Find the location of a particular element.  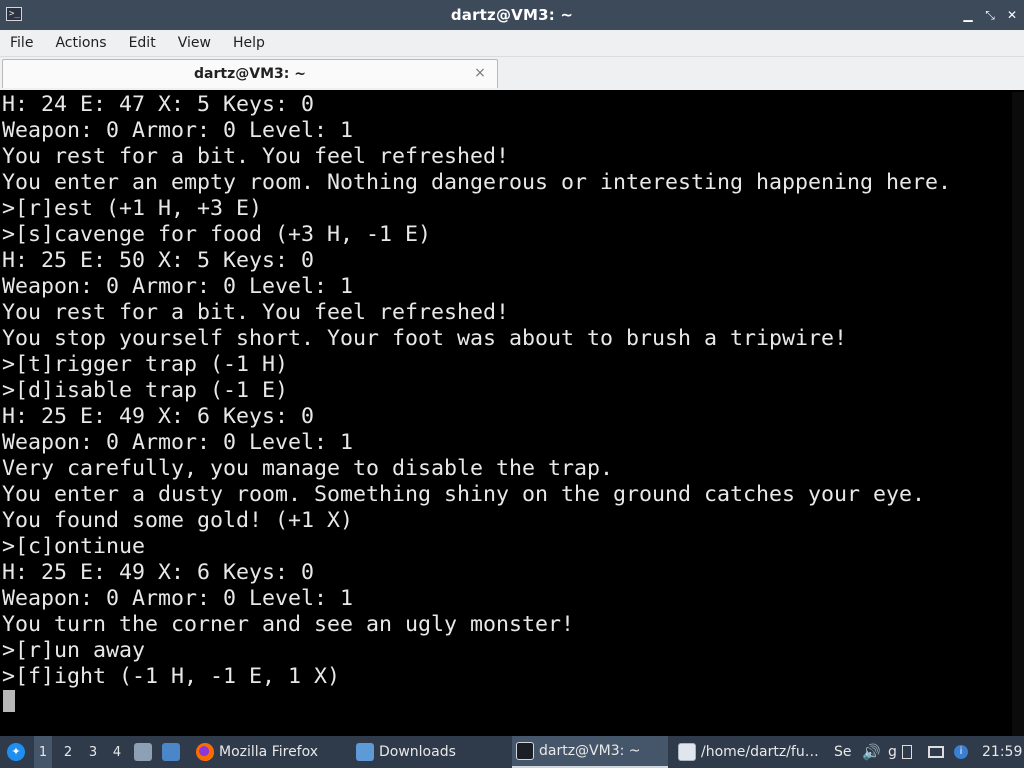

show-desktop-icon is located at coordinates (171, 752).